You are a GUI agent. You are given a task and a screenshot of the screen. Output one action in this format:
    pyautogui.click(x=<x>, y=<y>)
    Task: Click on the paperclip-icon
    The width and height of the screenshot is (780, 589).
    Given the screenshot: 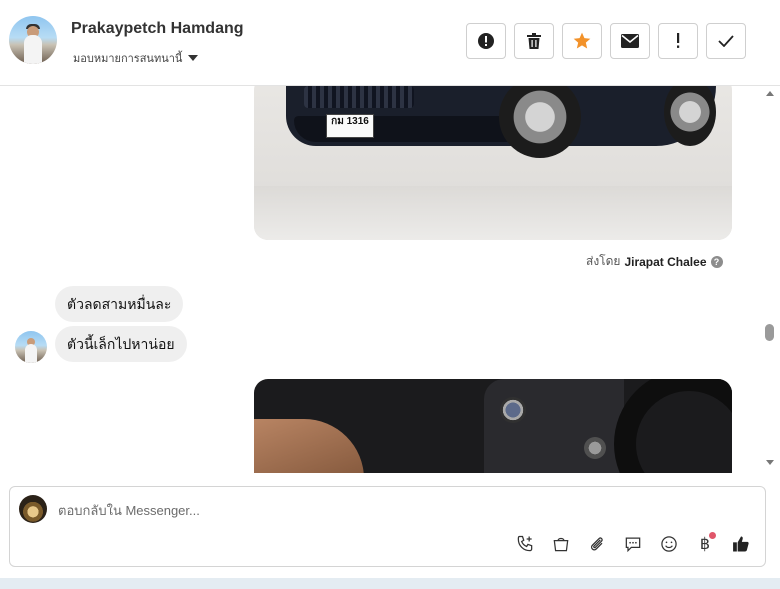 What is the action you would take?
    pyautogui.click(x=597, y=544)
    